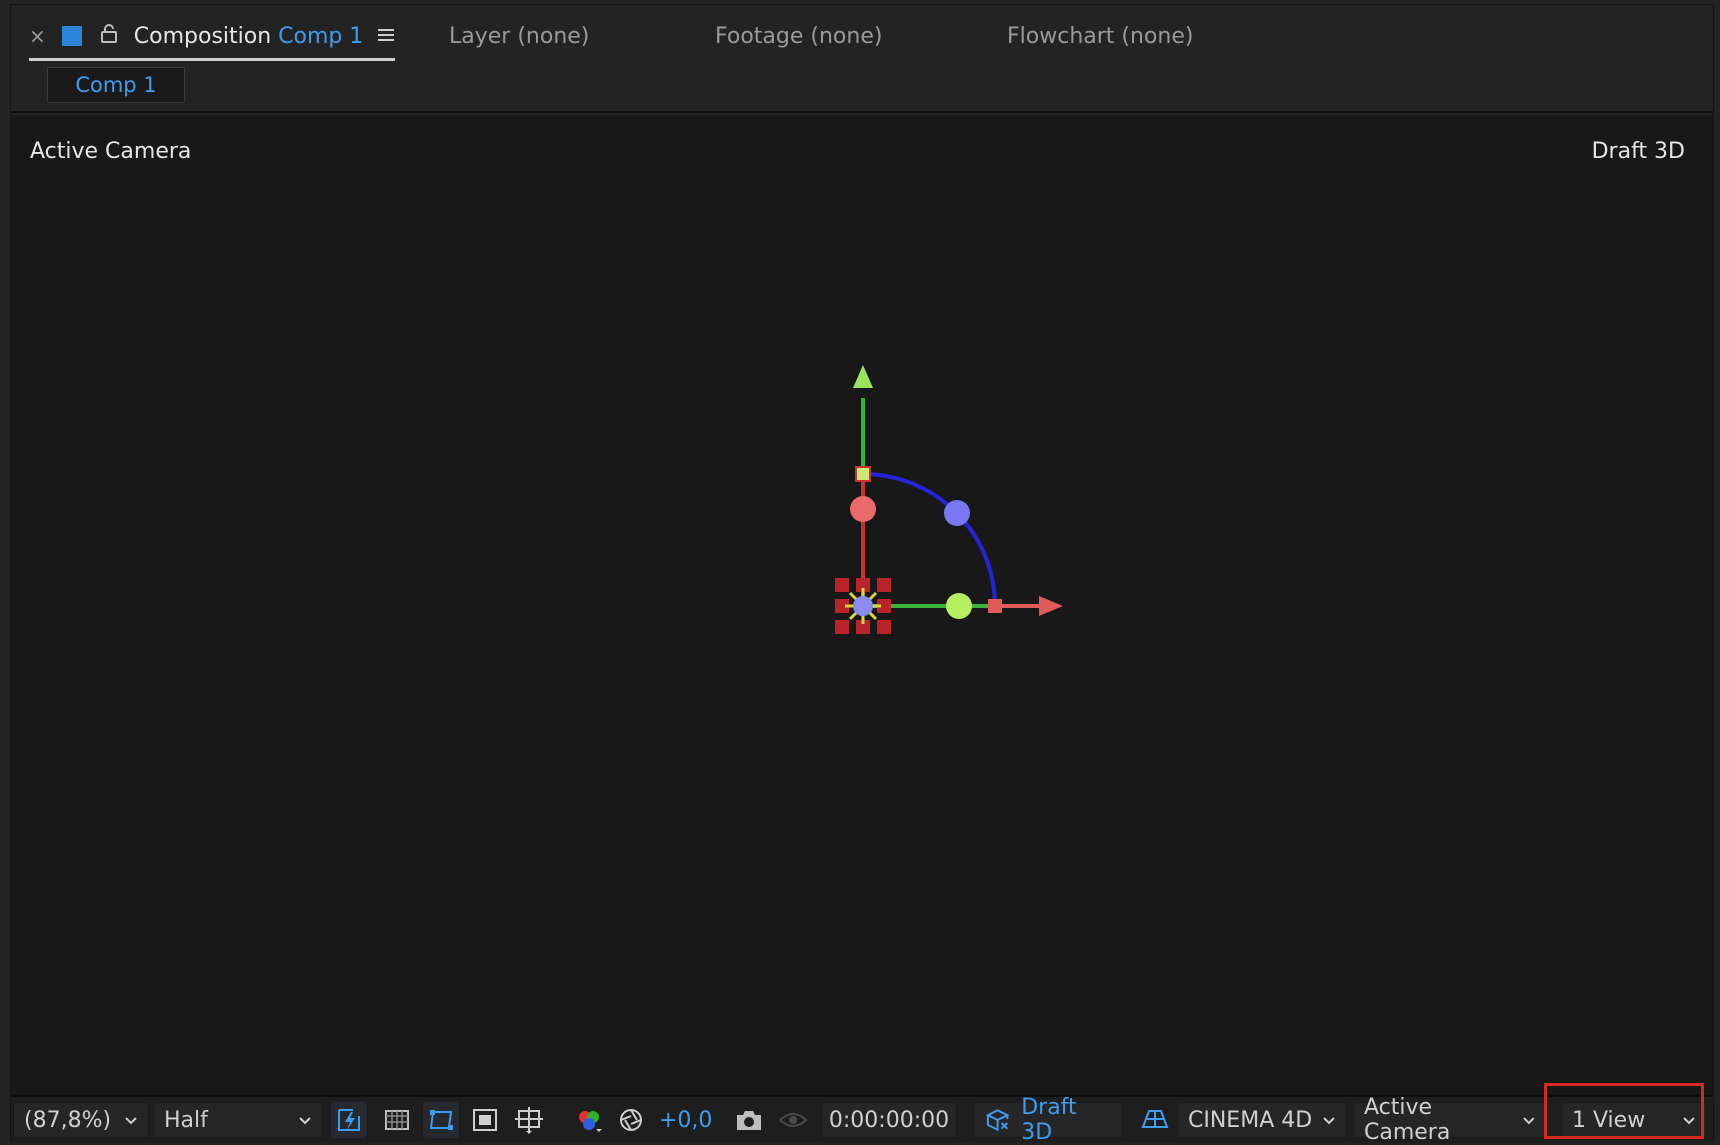  What do you see at coordinates (109, 36) in the screenshot?
I see `lock-icon` at bounding box center [109, 36].